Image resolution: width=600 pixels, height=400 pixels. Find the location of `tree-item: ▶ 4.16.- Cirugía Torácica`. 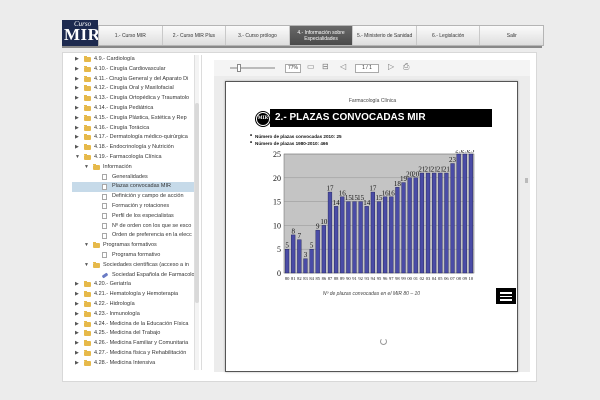

tree-item: ▶ 4.16.- Cirugía Torácica is located at coordinates (135, 129).